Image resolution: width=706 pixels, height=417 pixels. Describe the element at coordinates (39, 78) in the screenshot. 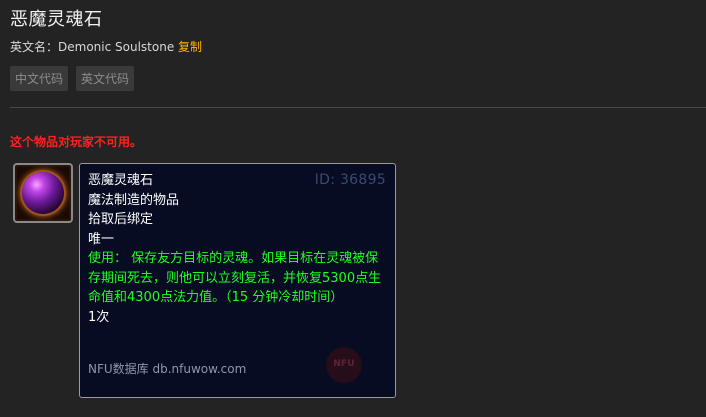

I see `chinese-code-button: 中文代码` at that location.